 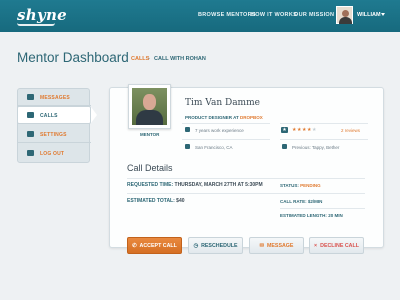 I want to click on sidebar-item-settings: SETTINGS, so click(x=54, y=134).